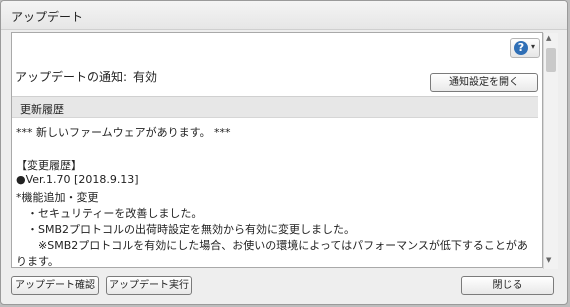 This screenshot has height=307, width=570. Describe the element at coordinates (77, 179) in the screenshot. I see `history-line: ●Ver.1.70 [2018.9.13]` at that location.